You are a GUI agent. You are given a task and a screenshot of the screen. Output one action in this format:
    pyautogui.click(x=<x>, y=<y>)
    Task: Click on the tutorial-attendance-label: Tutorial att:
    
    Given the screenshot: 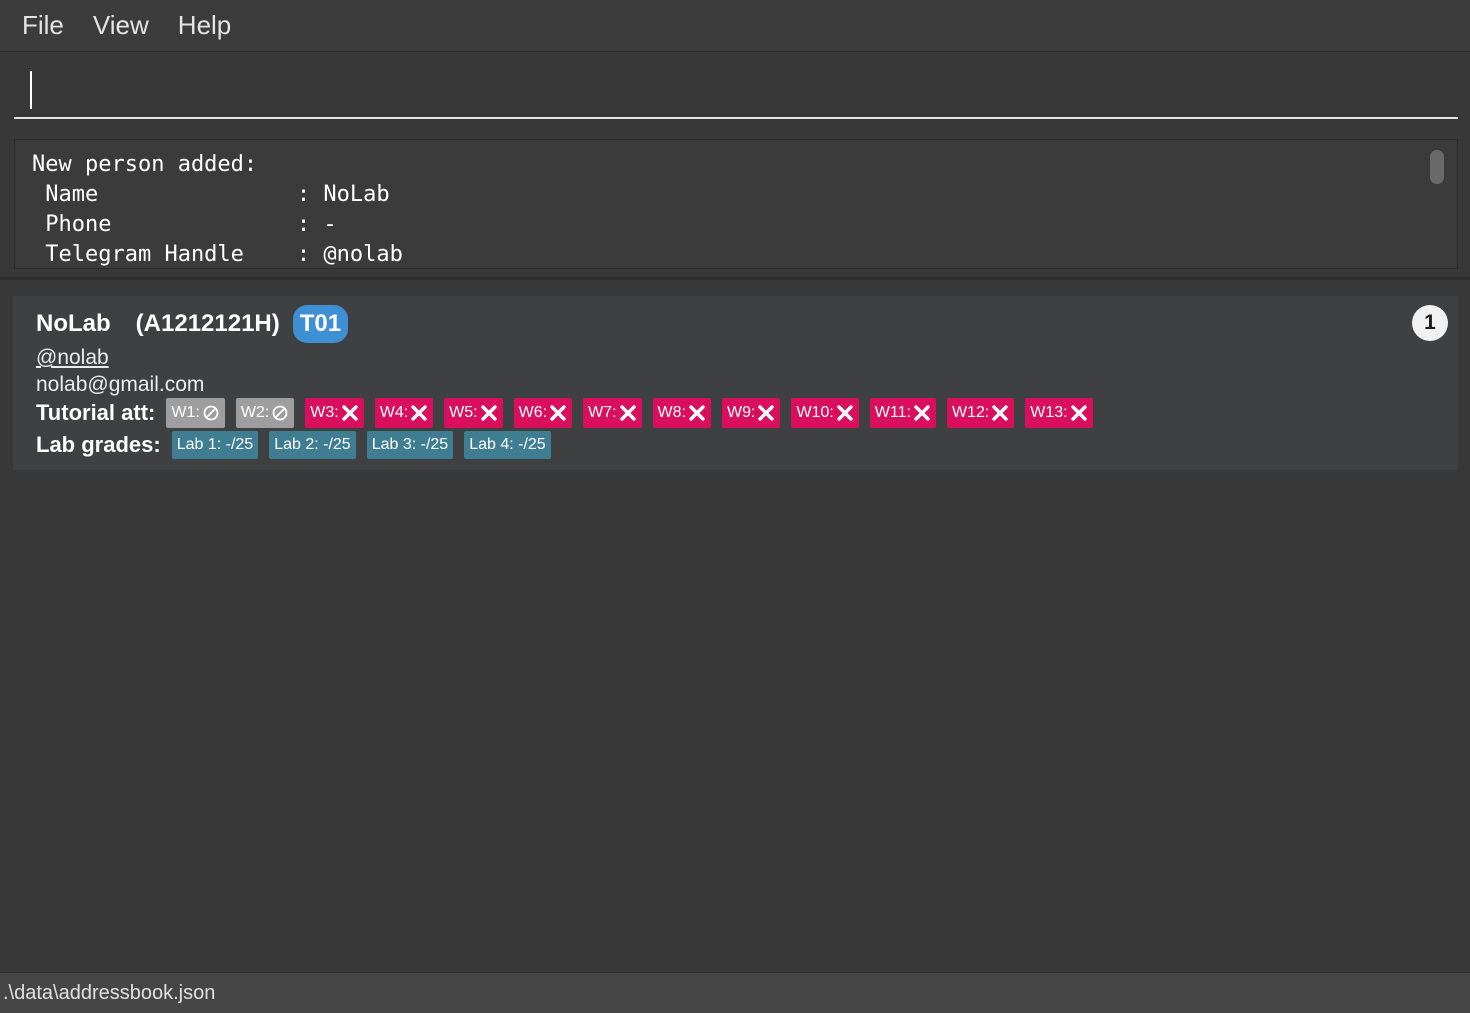 What is the action you would take?
    pyautogui.click(x=96, y=412)
    